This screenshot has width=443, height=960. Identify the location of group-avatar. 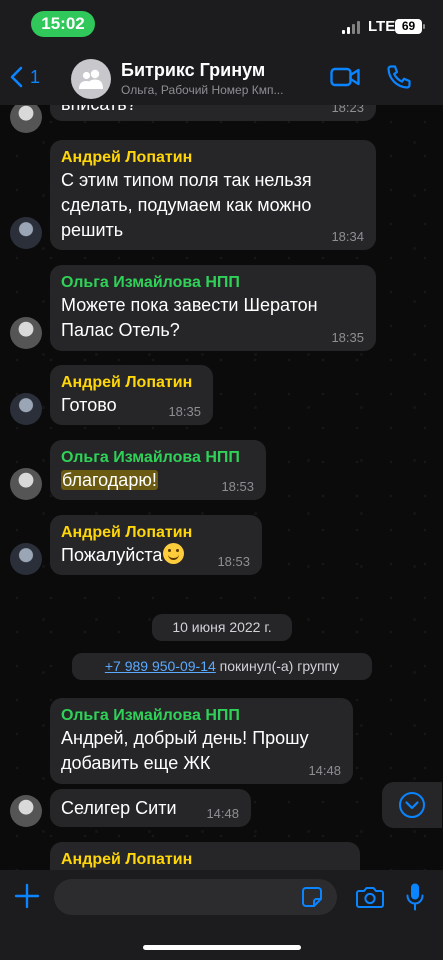
(91, 79).